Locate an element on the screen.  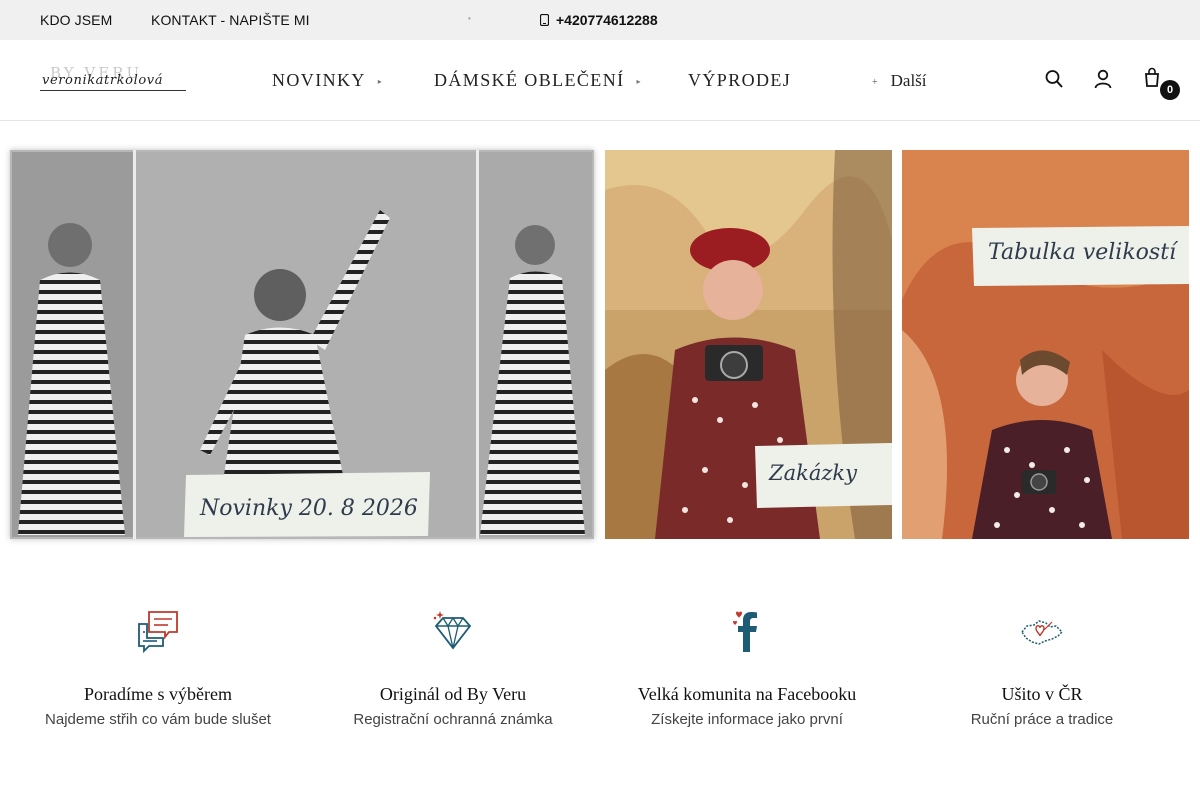
banner-tabulka-velikosti: Tabulka velikostí is located at coordinates (1045, 344).